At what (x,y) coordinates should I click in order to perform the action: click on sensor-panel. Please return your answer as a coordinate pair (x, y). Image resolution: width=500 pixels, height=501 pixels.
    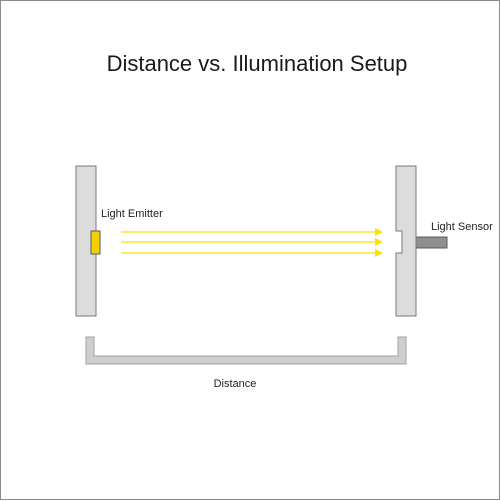
    Looking at the image, I should click on (406, 241).